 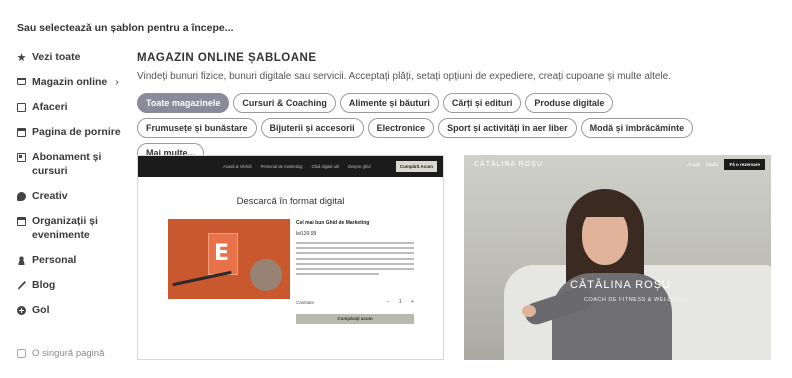 What do you see at coordinates (507, 128) in the screenshot?
I see `filter-chip-sports: Sport și activități în aer liber` at bounding box center [507, 128].